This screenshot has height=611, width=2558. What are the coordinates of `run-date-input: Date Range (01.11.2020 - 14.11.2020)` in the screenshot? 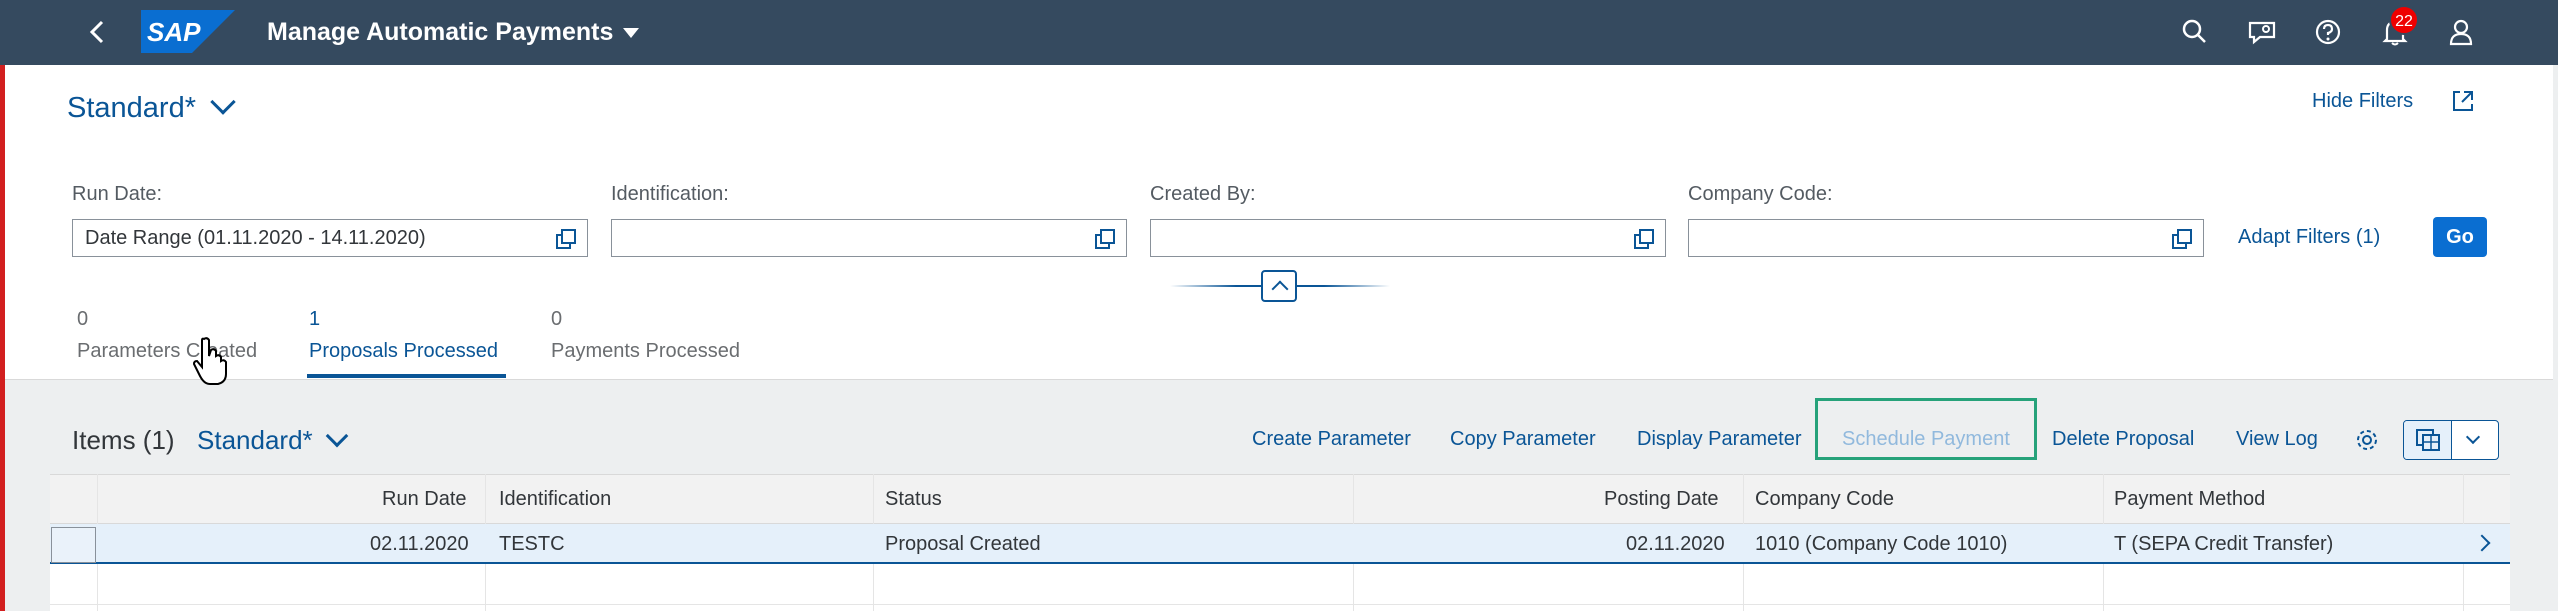 It's located at (330, 238).